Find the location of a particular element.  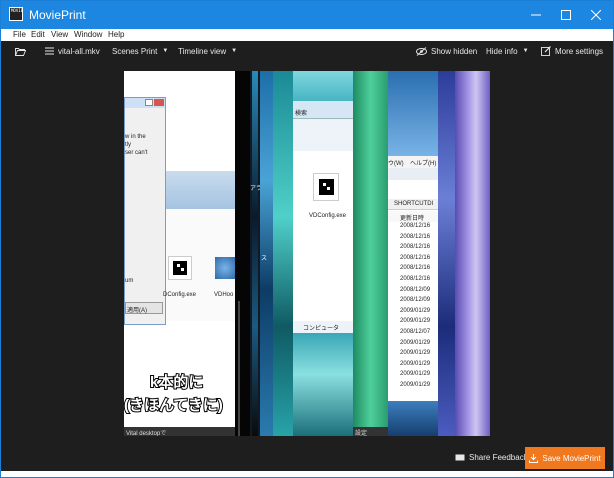

edit-icon is located at coordinates (546, 51).